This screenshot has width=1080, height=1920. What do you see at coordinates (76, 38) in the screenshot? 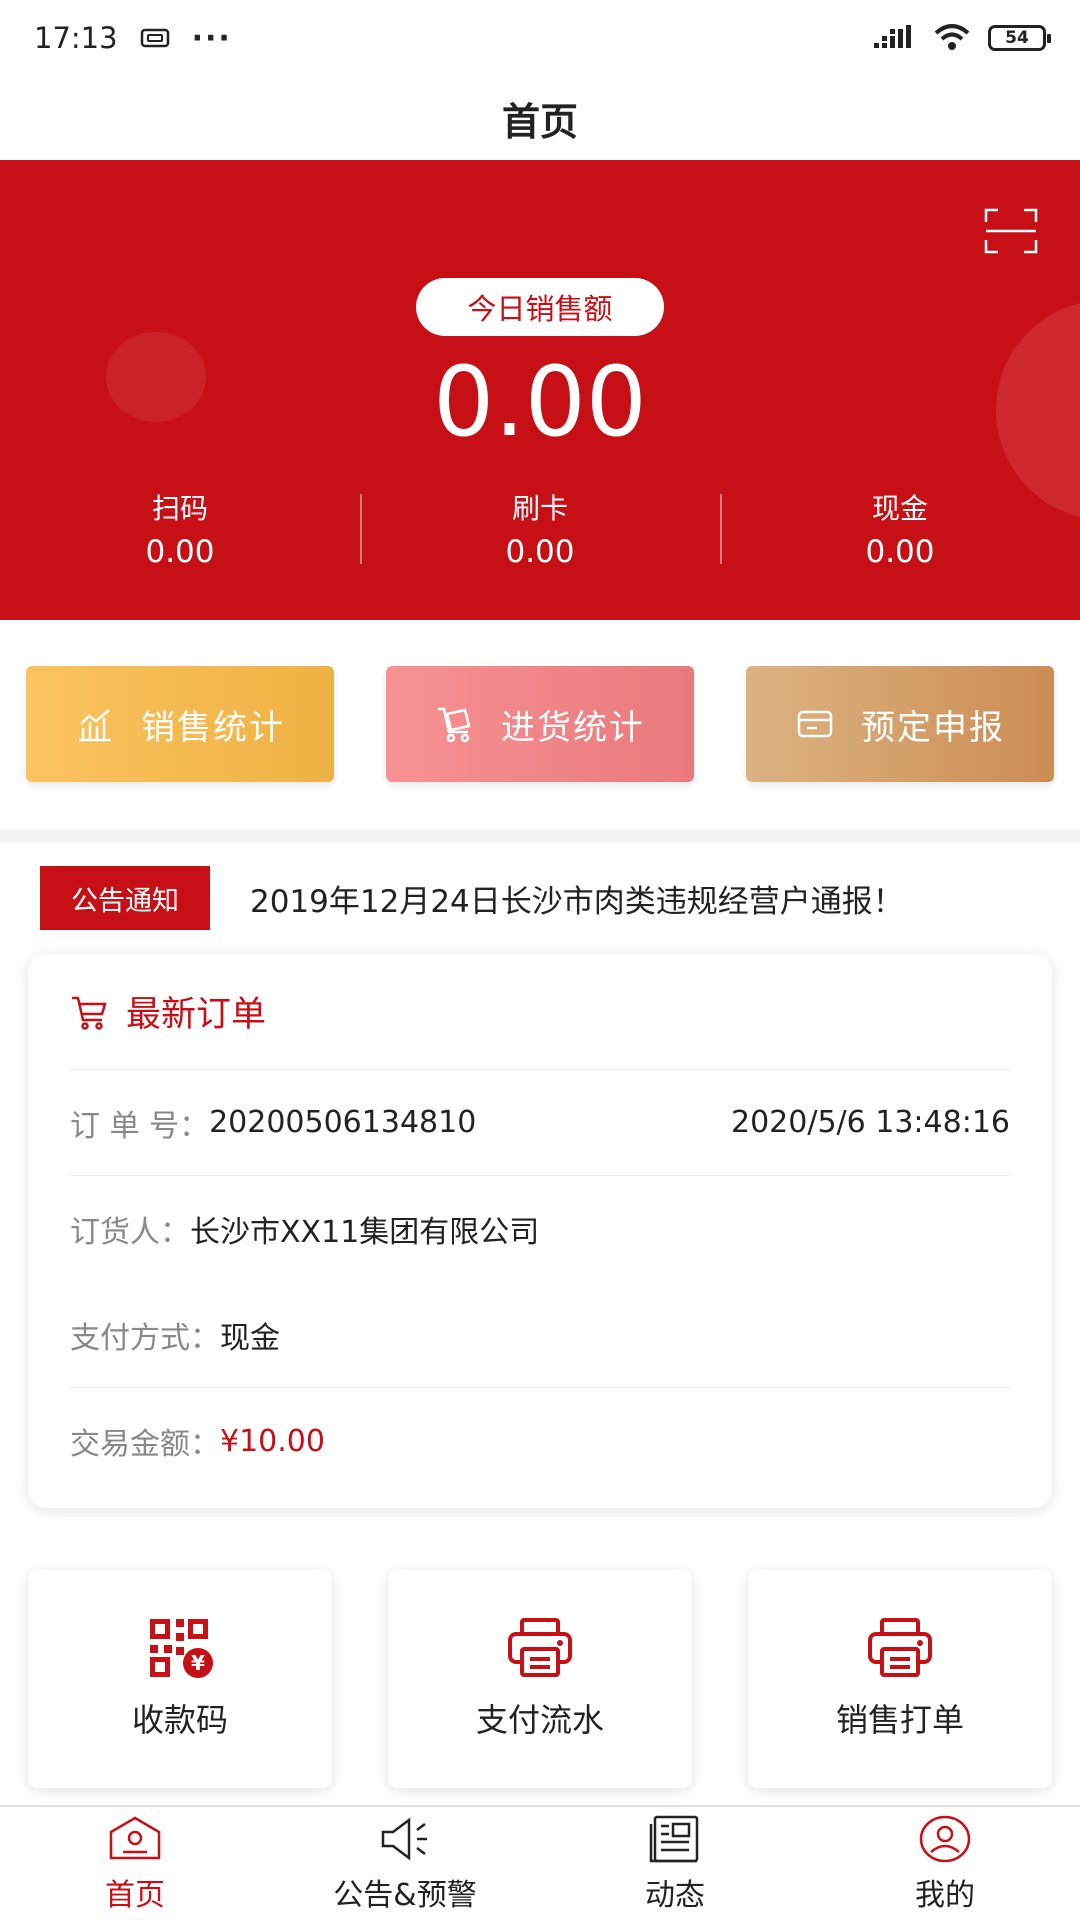
I see `status-time: 17:13` at bounding box center [76, 38].